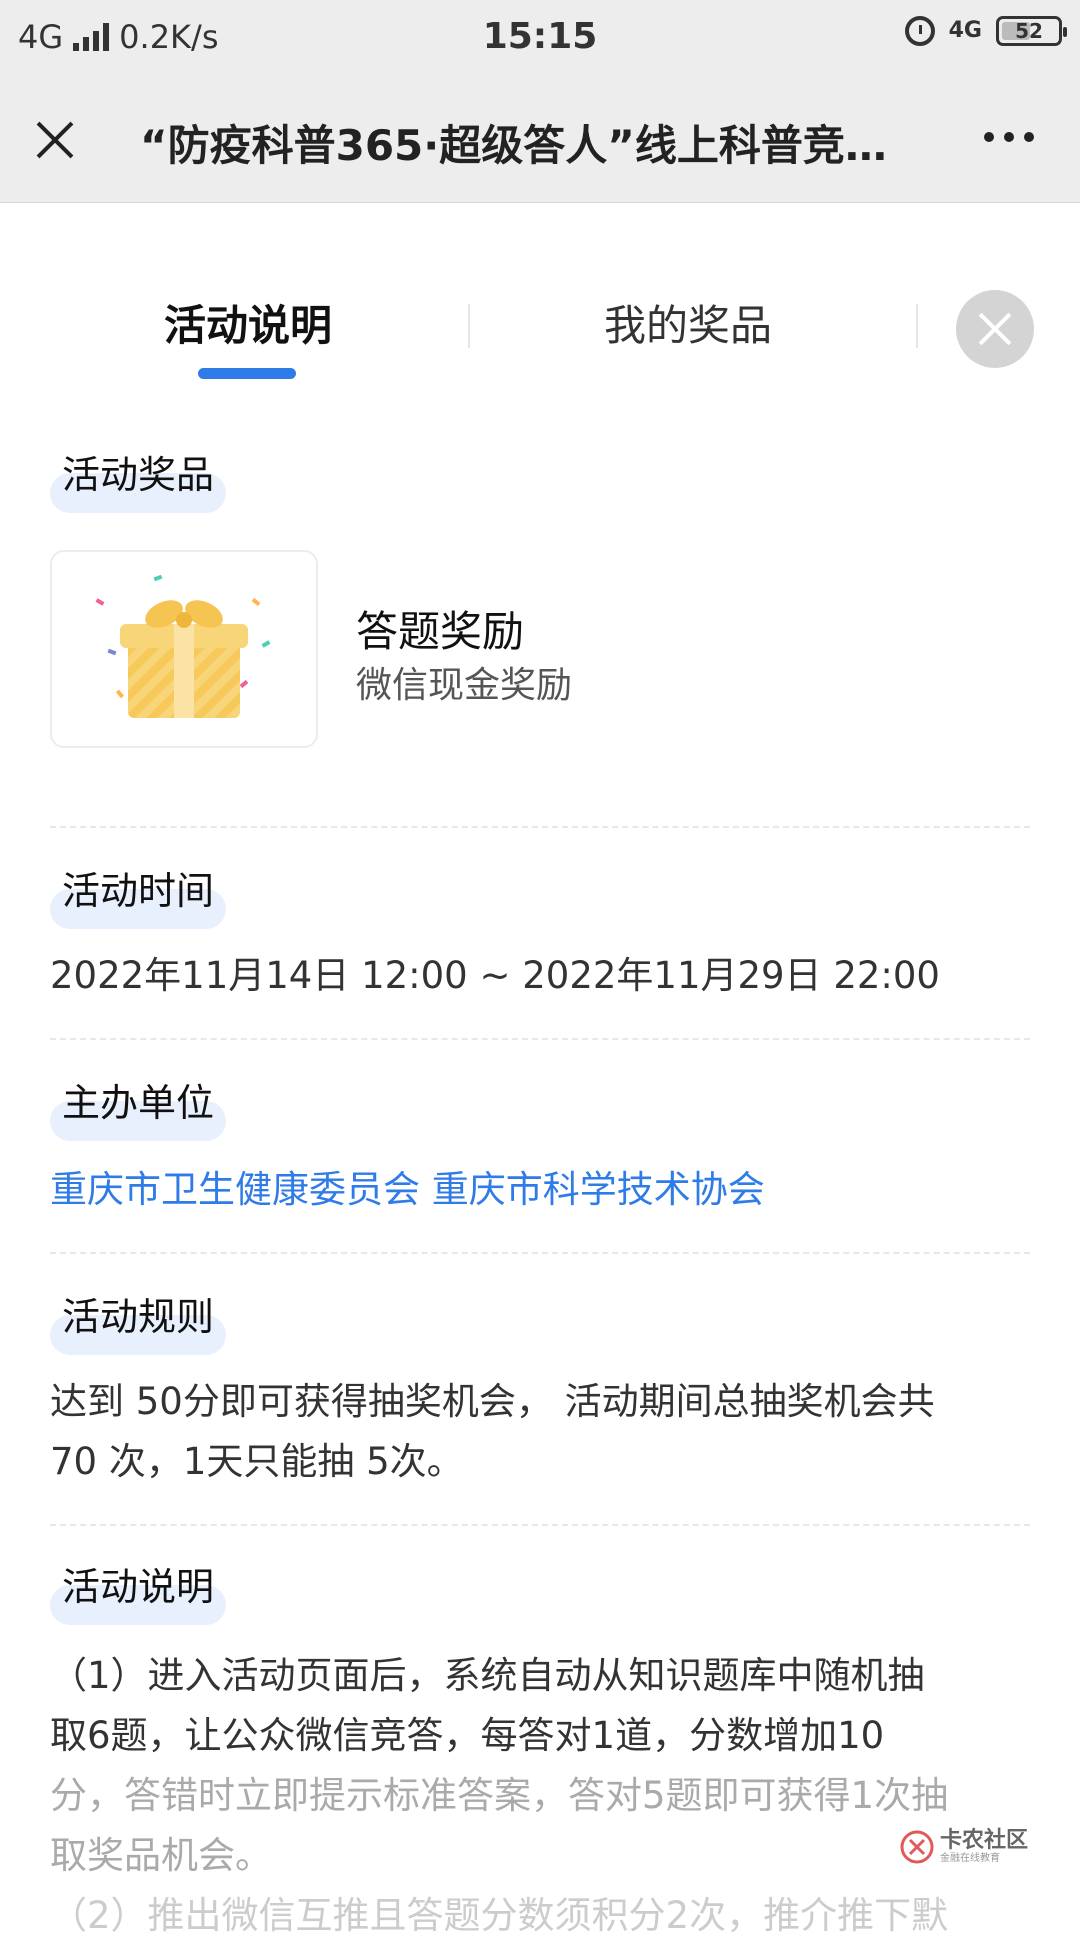  Describe the element at coordinates (917, 1847) in the screenshot. I see `watermark-logo-icon` at that location.